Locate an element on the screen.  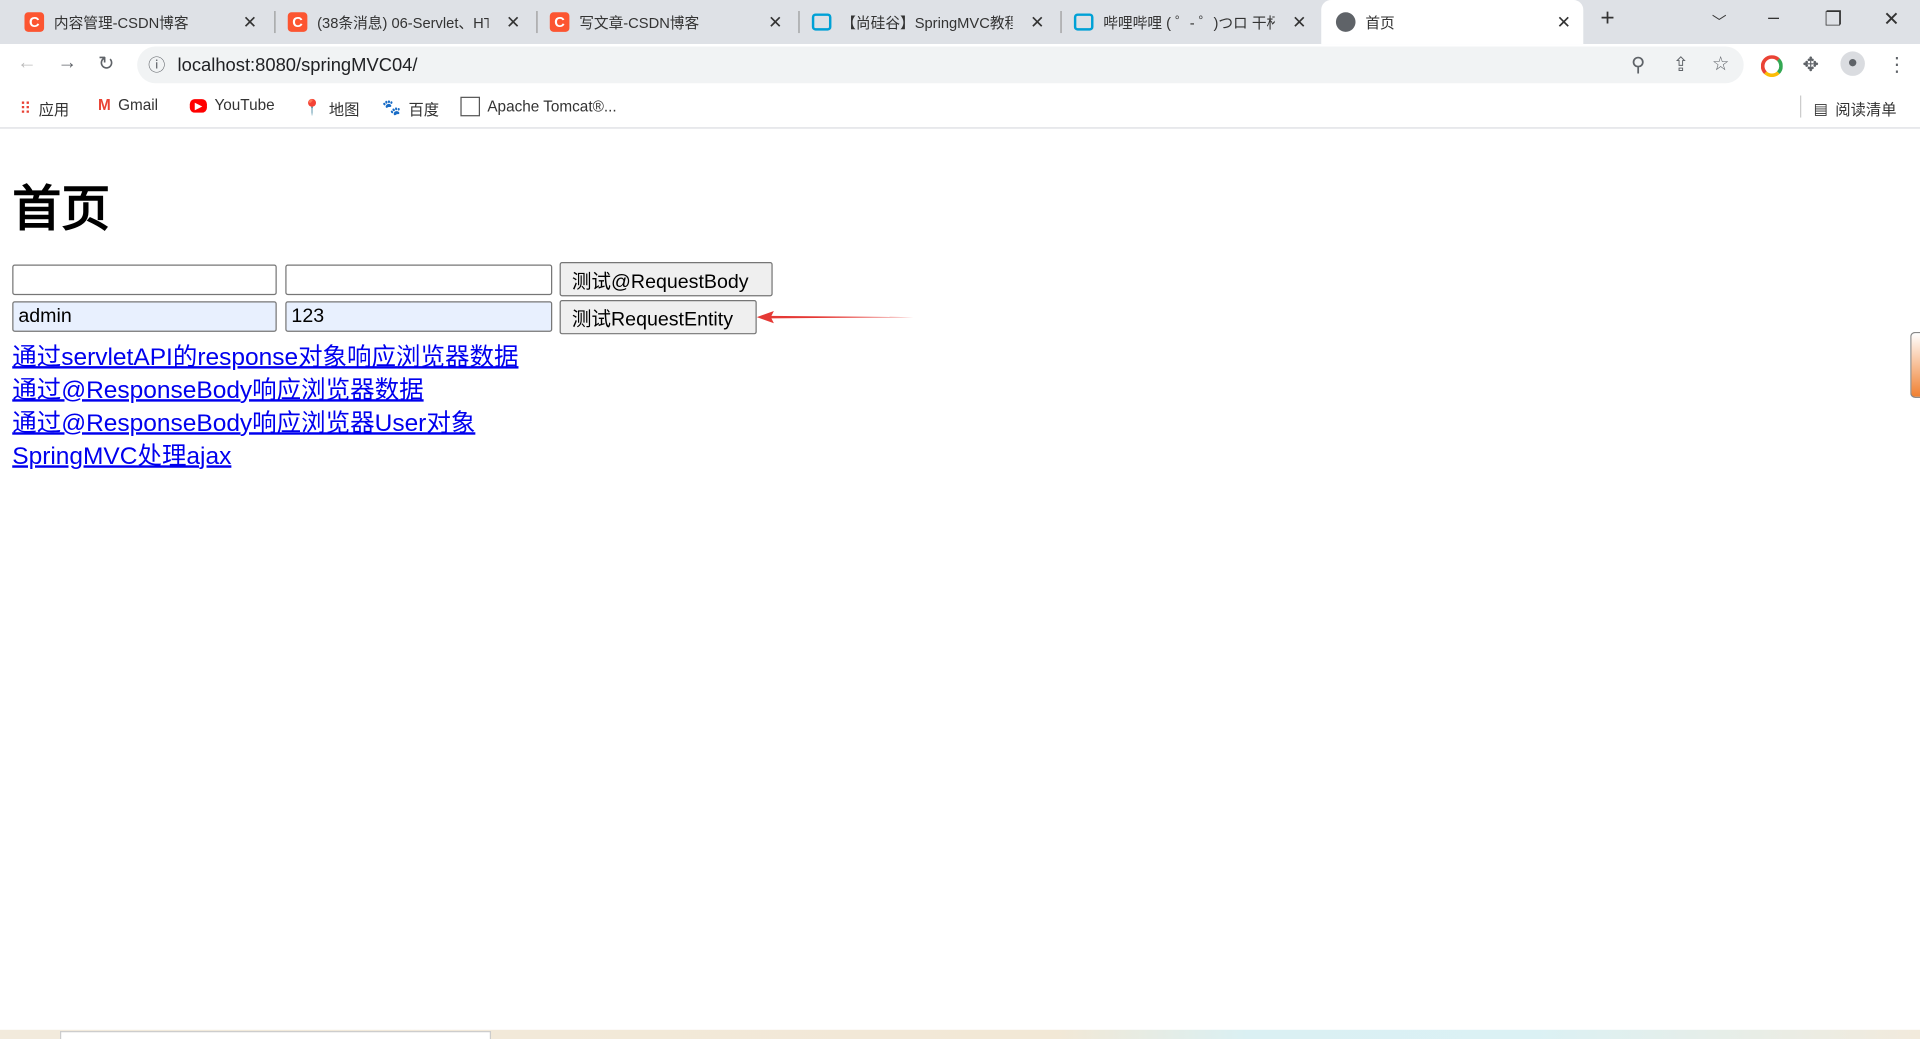
taskbar is located at coordinates (960, 1034).